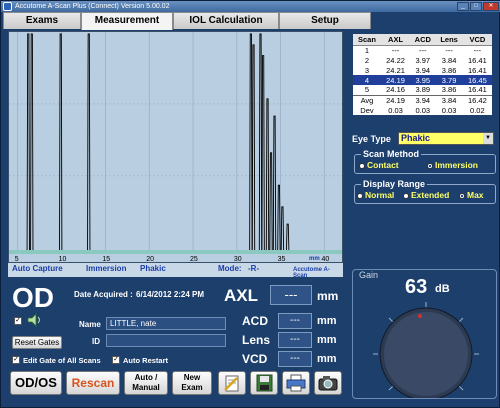 The height and width of the screenshot is (408, 500). Describe the element at coordinates (327, 359) in the screenshot. I see `vcd-unit: mm` at that location.